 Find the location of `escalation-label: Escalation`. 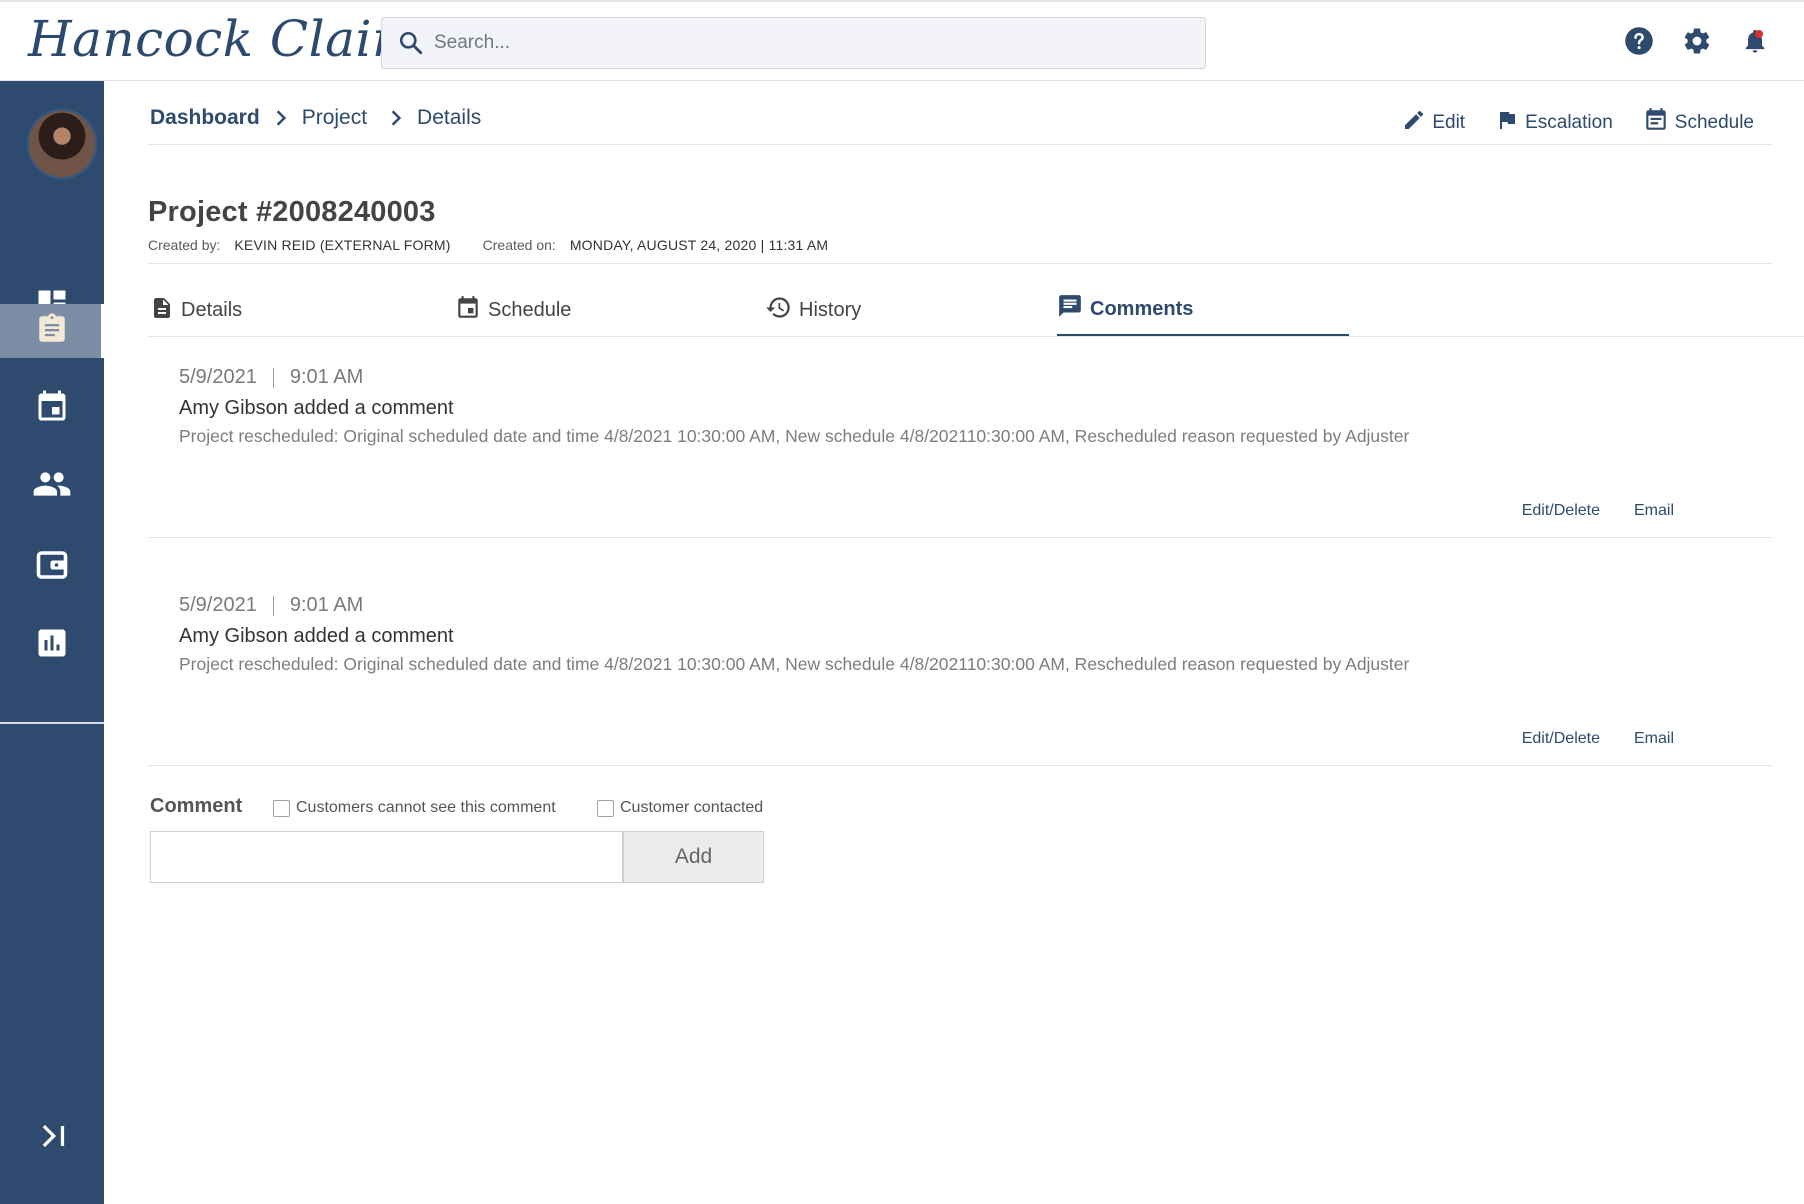

escalation-label: Escalation is located at coordinates (1569, 122).